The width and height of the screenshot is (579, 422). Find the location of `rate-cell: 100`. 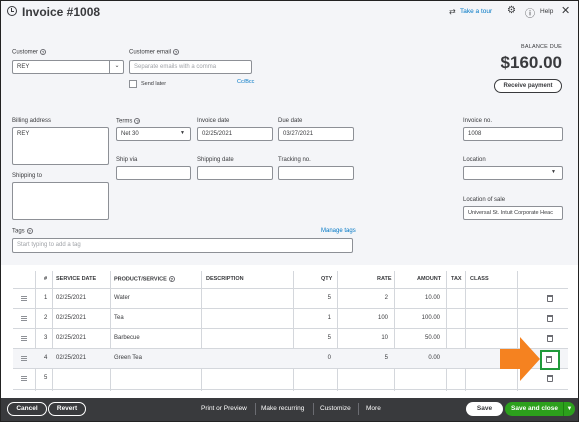

rate-cell: 100 is located at coordinates (383, 318).